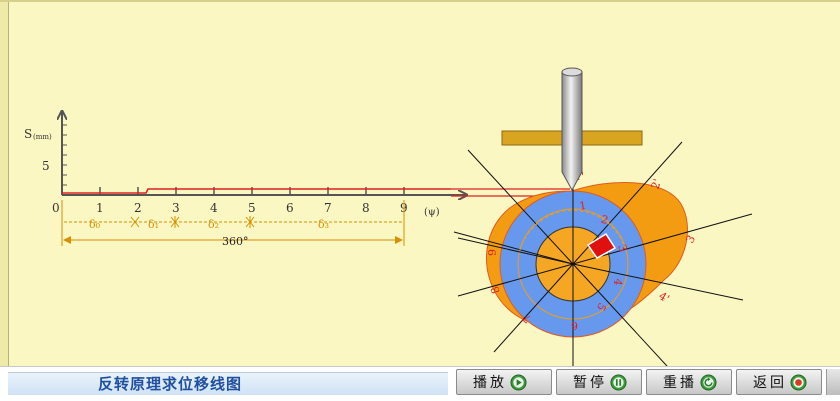  I want to click on replay-button: 重播, so click(689, 382).